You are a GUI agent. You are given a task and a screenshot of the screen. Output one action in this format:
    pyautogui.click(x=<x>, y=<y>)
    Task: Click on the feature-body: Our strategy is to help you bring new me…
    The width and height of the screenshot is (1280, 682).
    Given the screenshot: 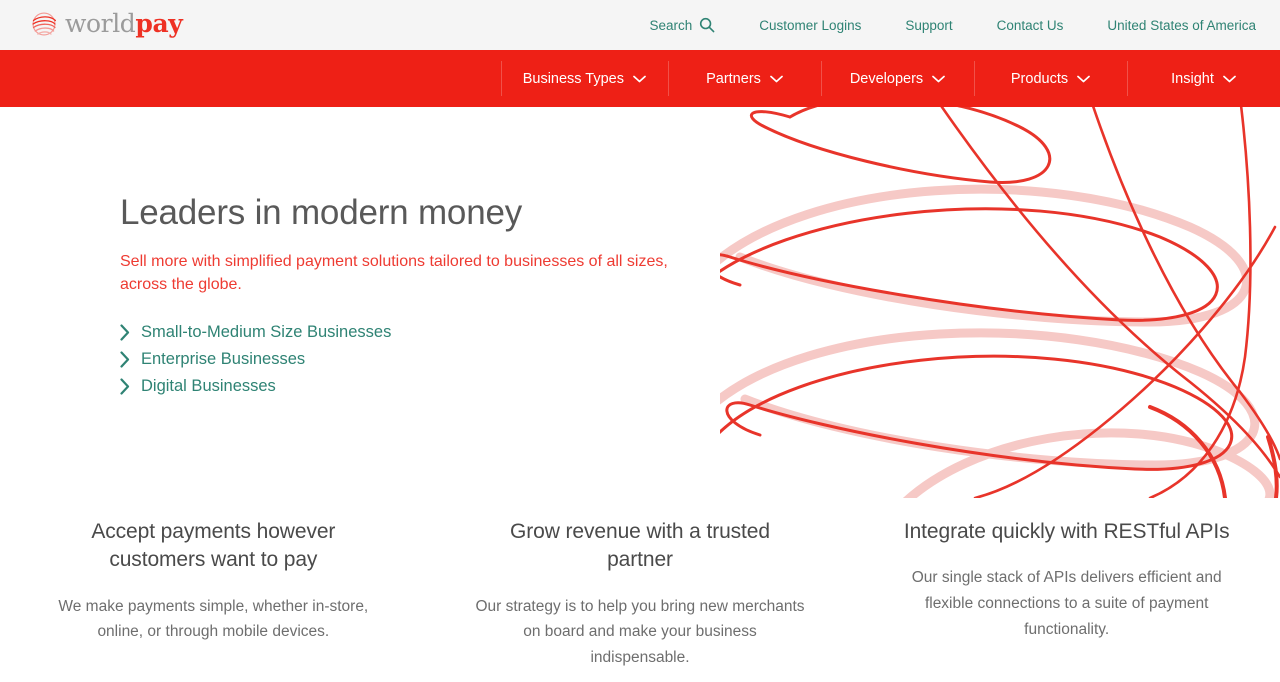 What is the action you would take?
    pyautogui.click(x=640, y=632)
    